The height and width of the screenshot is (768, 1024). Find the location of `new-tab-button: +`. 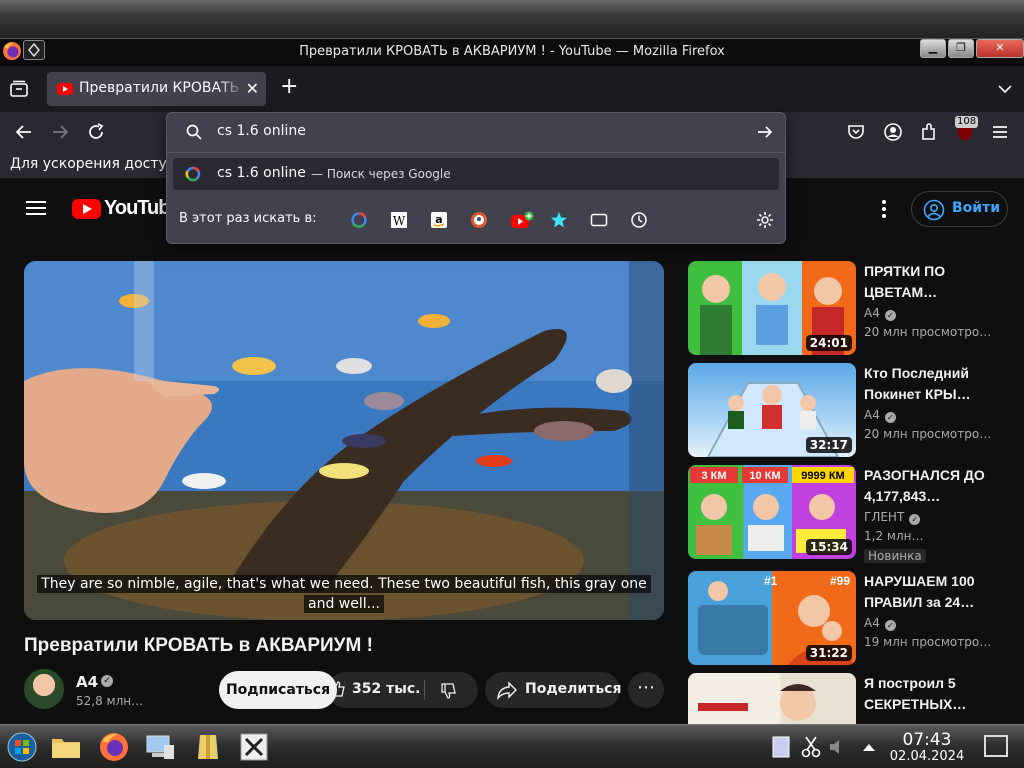

new-tab-button: + is located at coordinates (289, 87).